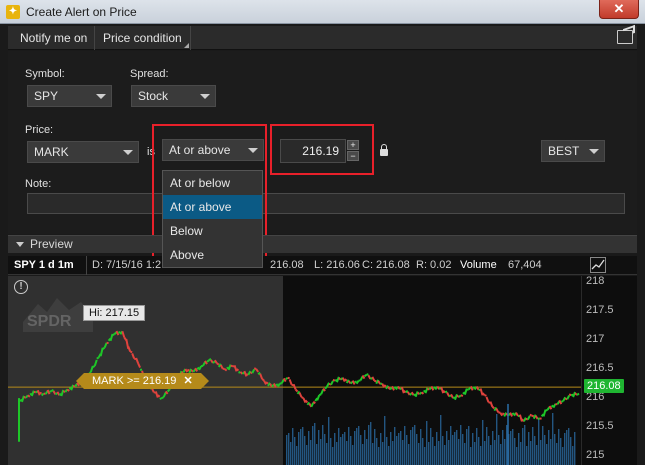 The image size is (645, 465). I want to click on note-input, so click(326, 203).